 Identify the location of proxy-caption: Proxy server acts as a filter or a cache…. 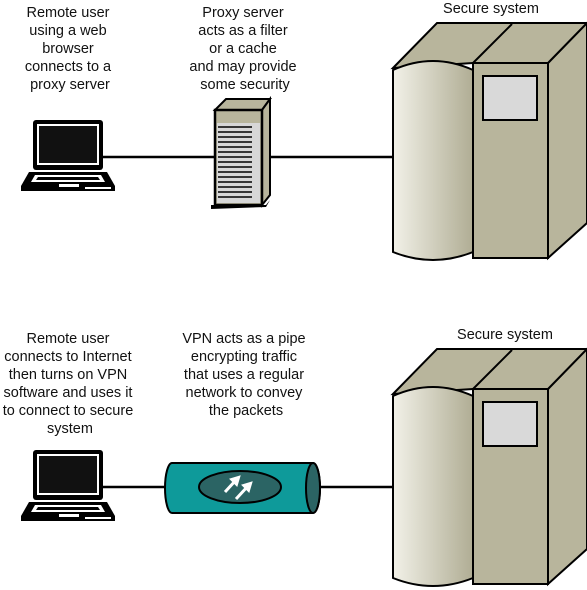
(244, 49).